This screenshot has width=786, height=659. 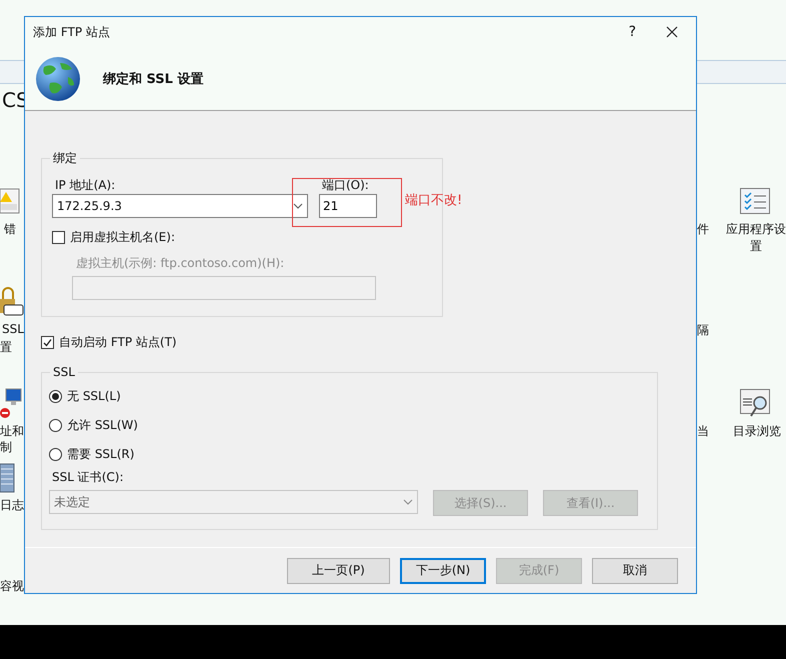 What do you see at coordinates (433, 200) in the screenshot?
I see `annotation-note: 端口不改!` at bounding box center [433, 200].